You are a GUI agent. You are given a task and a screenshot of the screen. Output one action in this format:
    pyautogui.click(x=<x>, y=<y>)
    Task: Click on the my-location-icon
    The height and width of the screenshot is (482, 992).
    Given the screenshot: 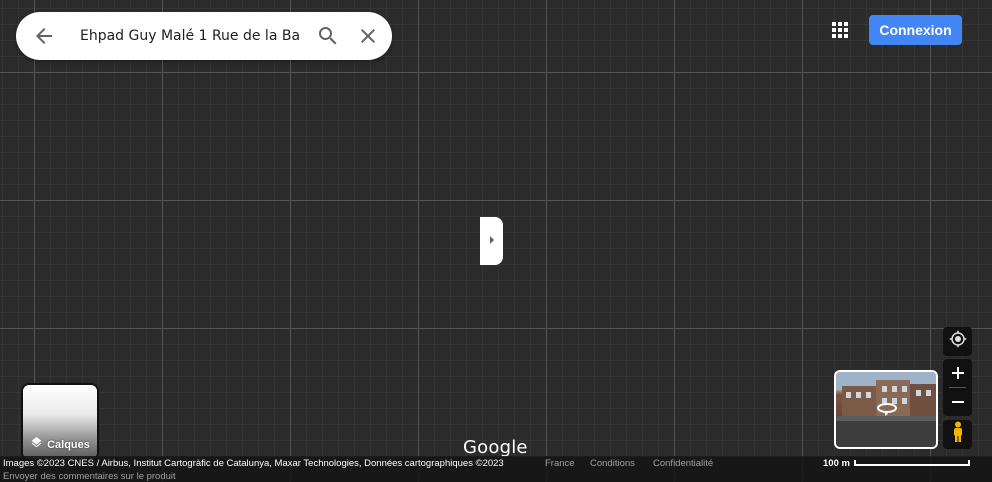 What is the action you would take?
    pyautogui.click(x=958, y=341)
    